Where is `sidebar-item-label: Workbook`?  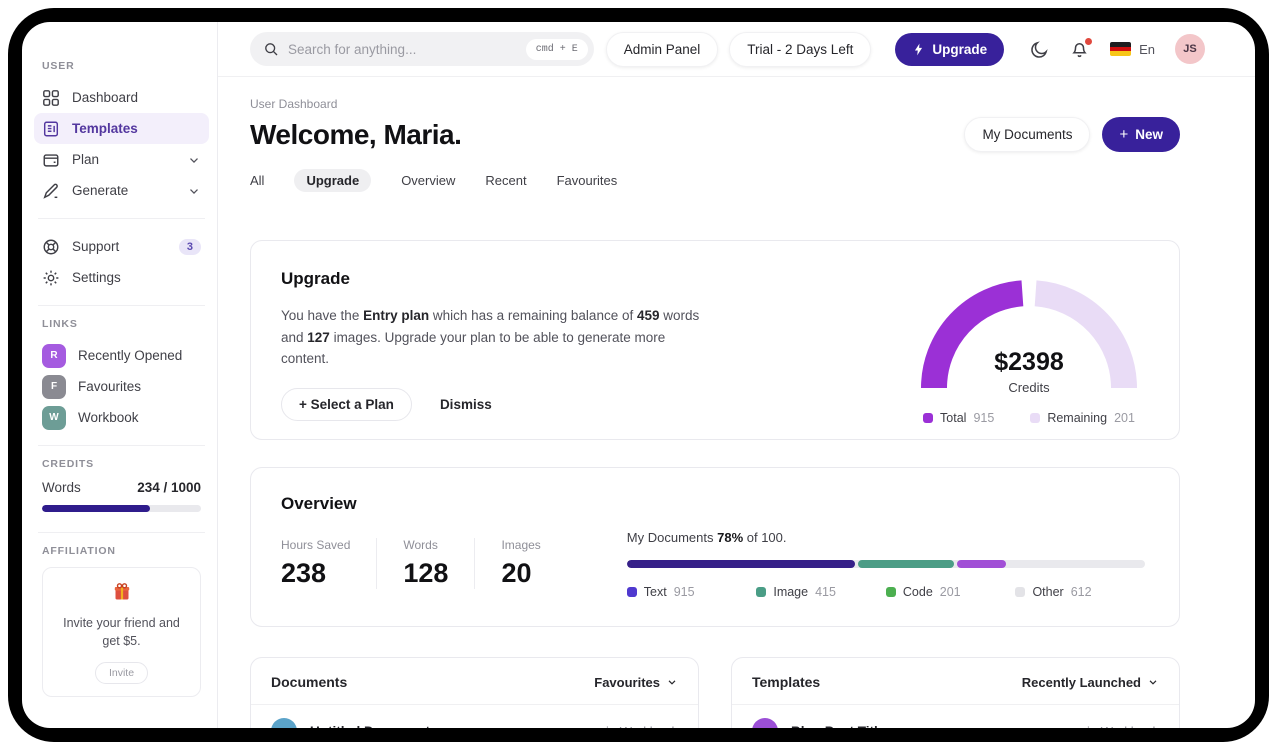
sidebar-item-label: Workbook is located at coordinates (108, 417).